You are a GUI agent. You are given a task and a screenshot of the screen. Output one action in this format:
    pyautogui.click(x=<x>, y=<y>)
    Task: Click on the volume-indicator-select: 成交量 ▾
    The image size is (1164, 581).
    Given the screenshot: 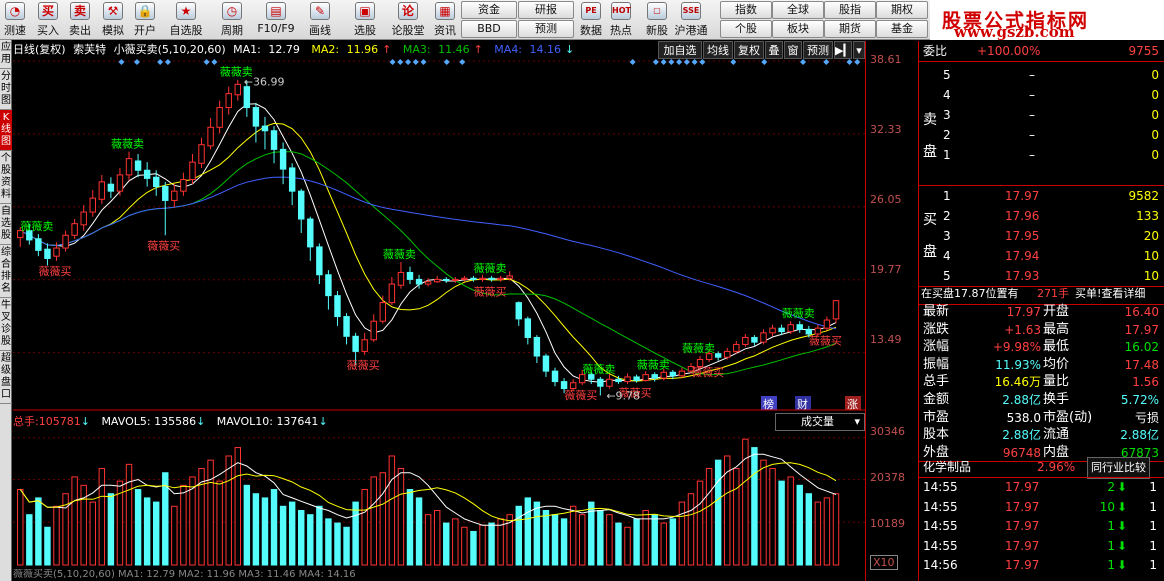 What is the action you would take?
    pyautogui.click(x=820, y=422)
    